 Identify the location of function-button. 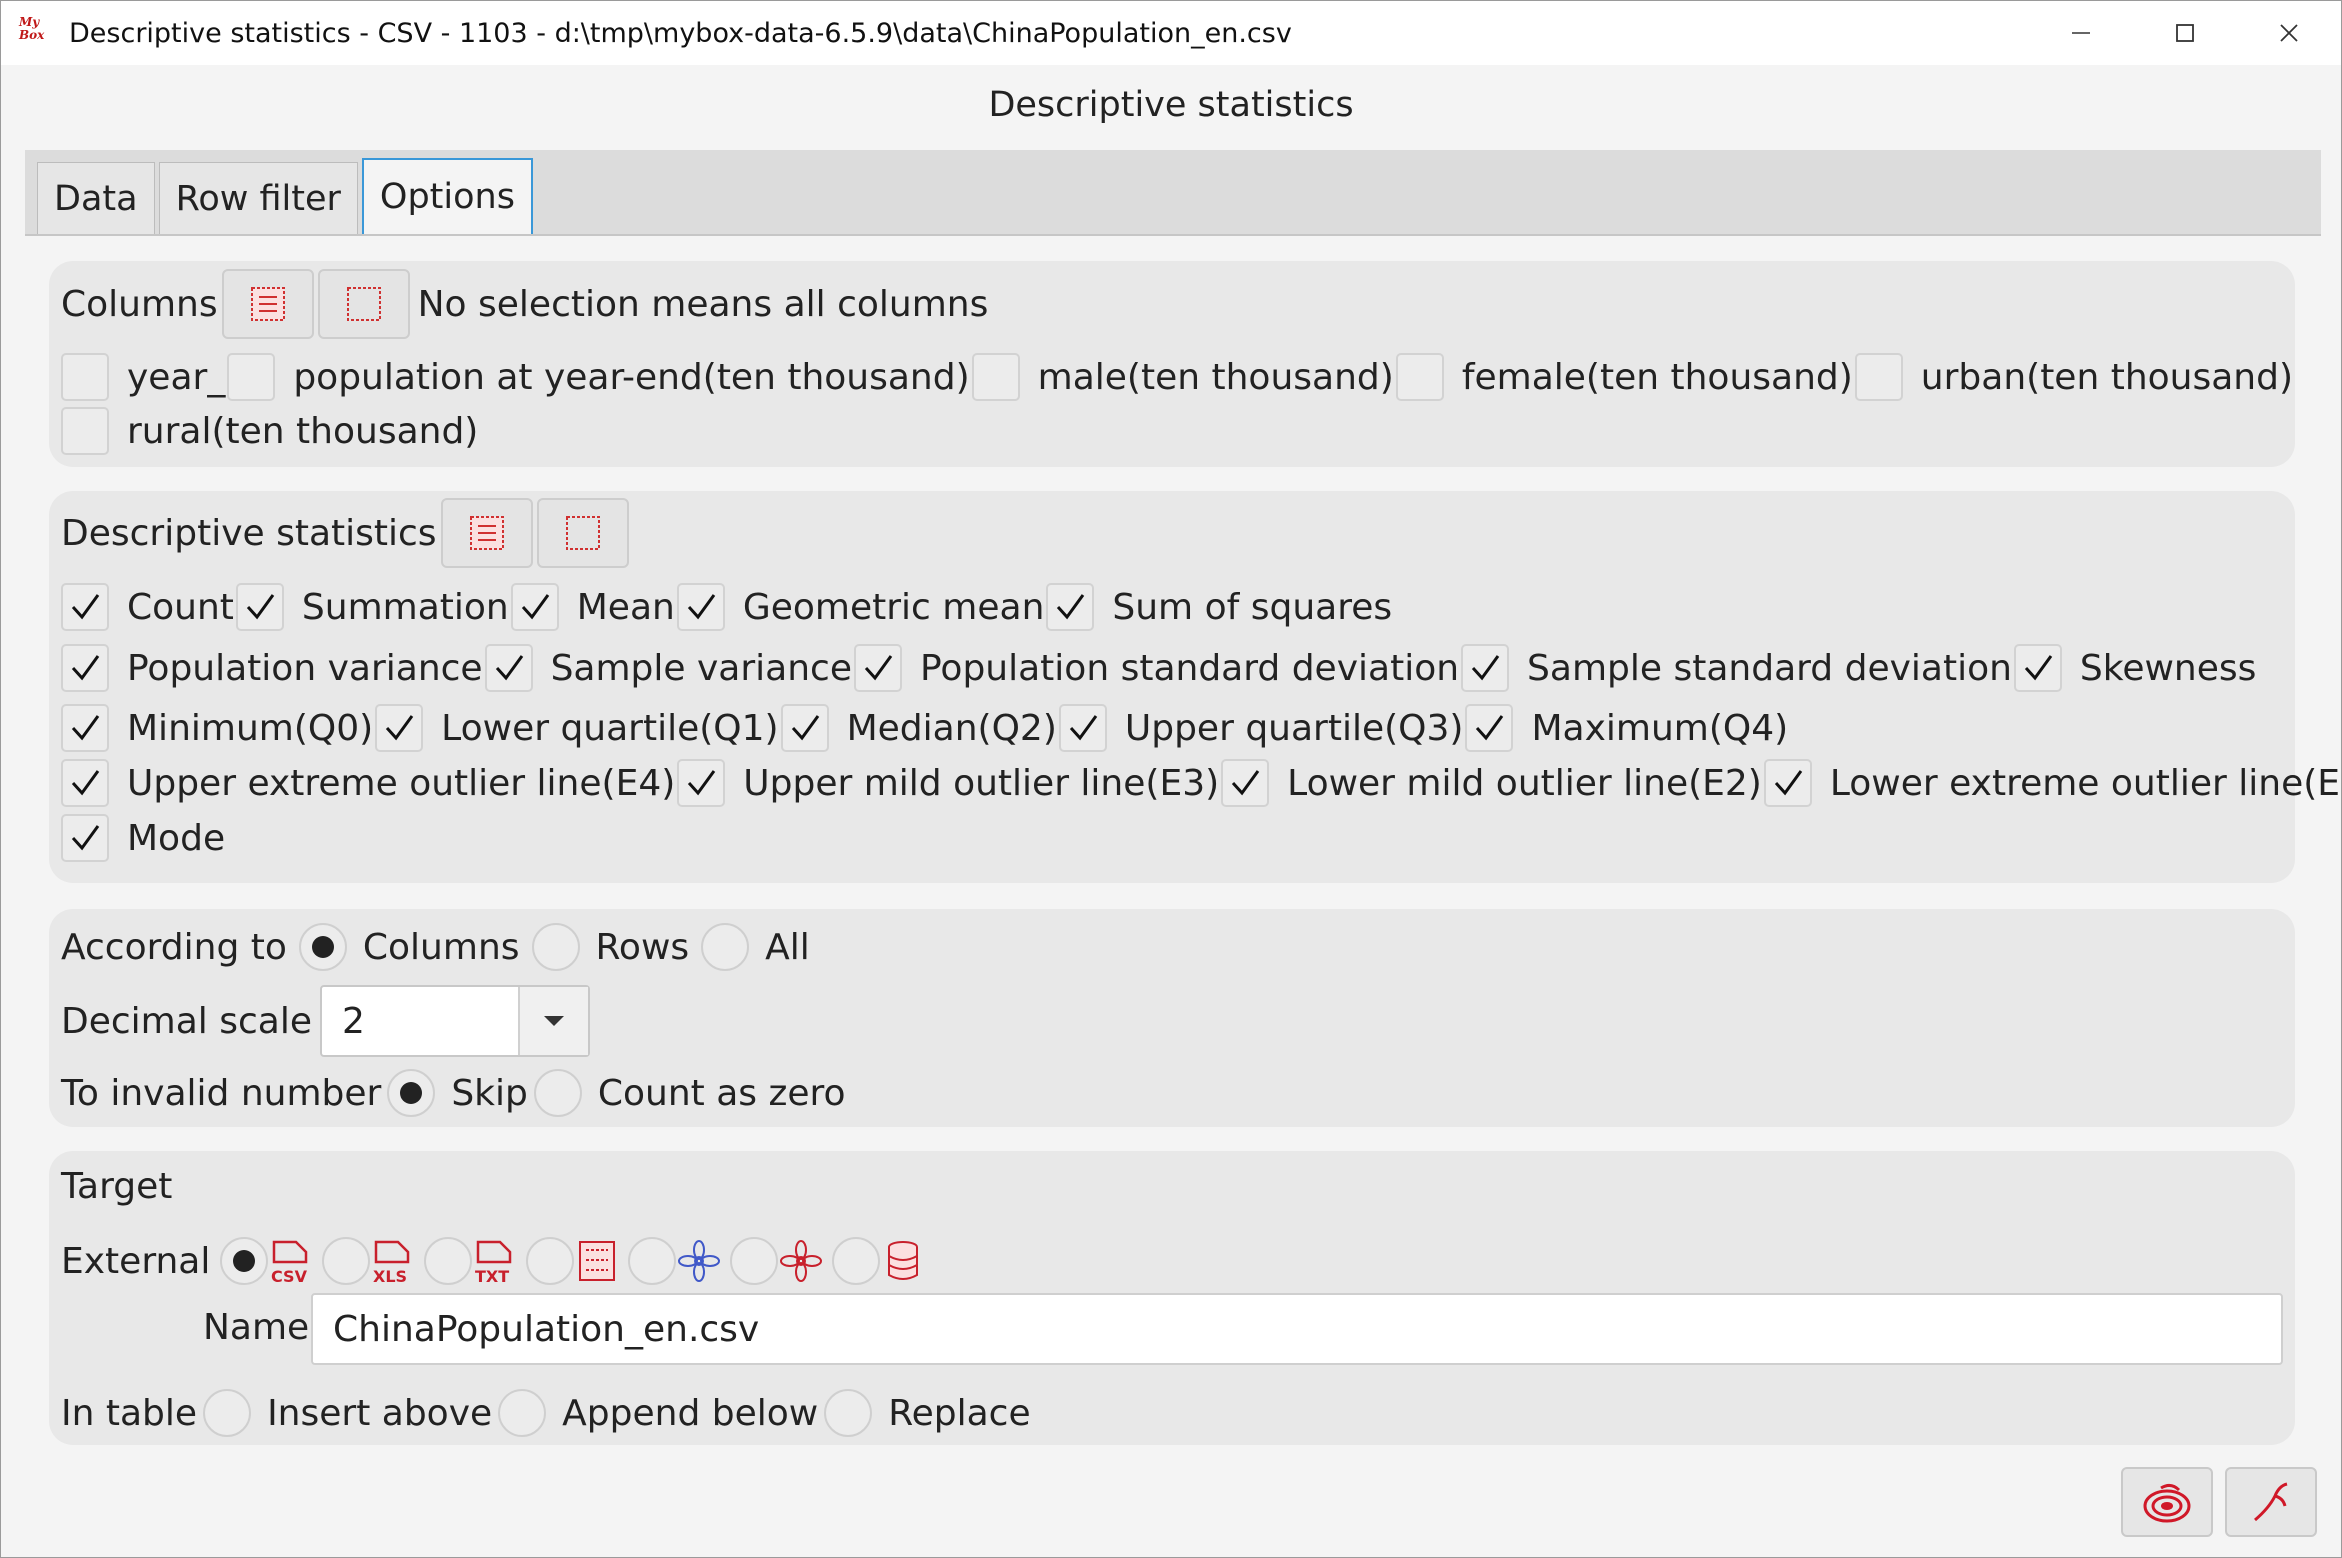
(2271, 1502).